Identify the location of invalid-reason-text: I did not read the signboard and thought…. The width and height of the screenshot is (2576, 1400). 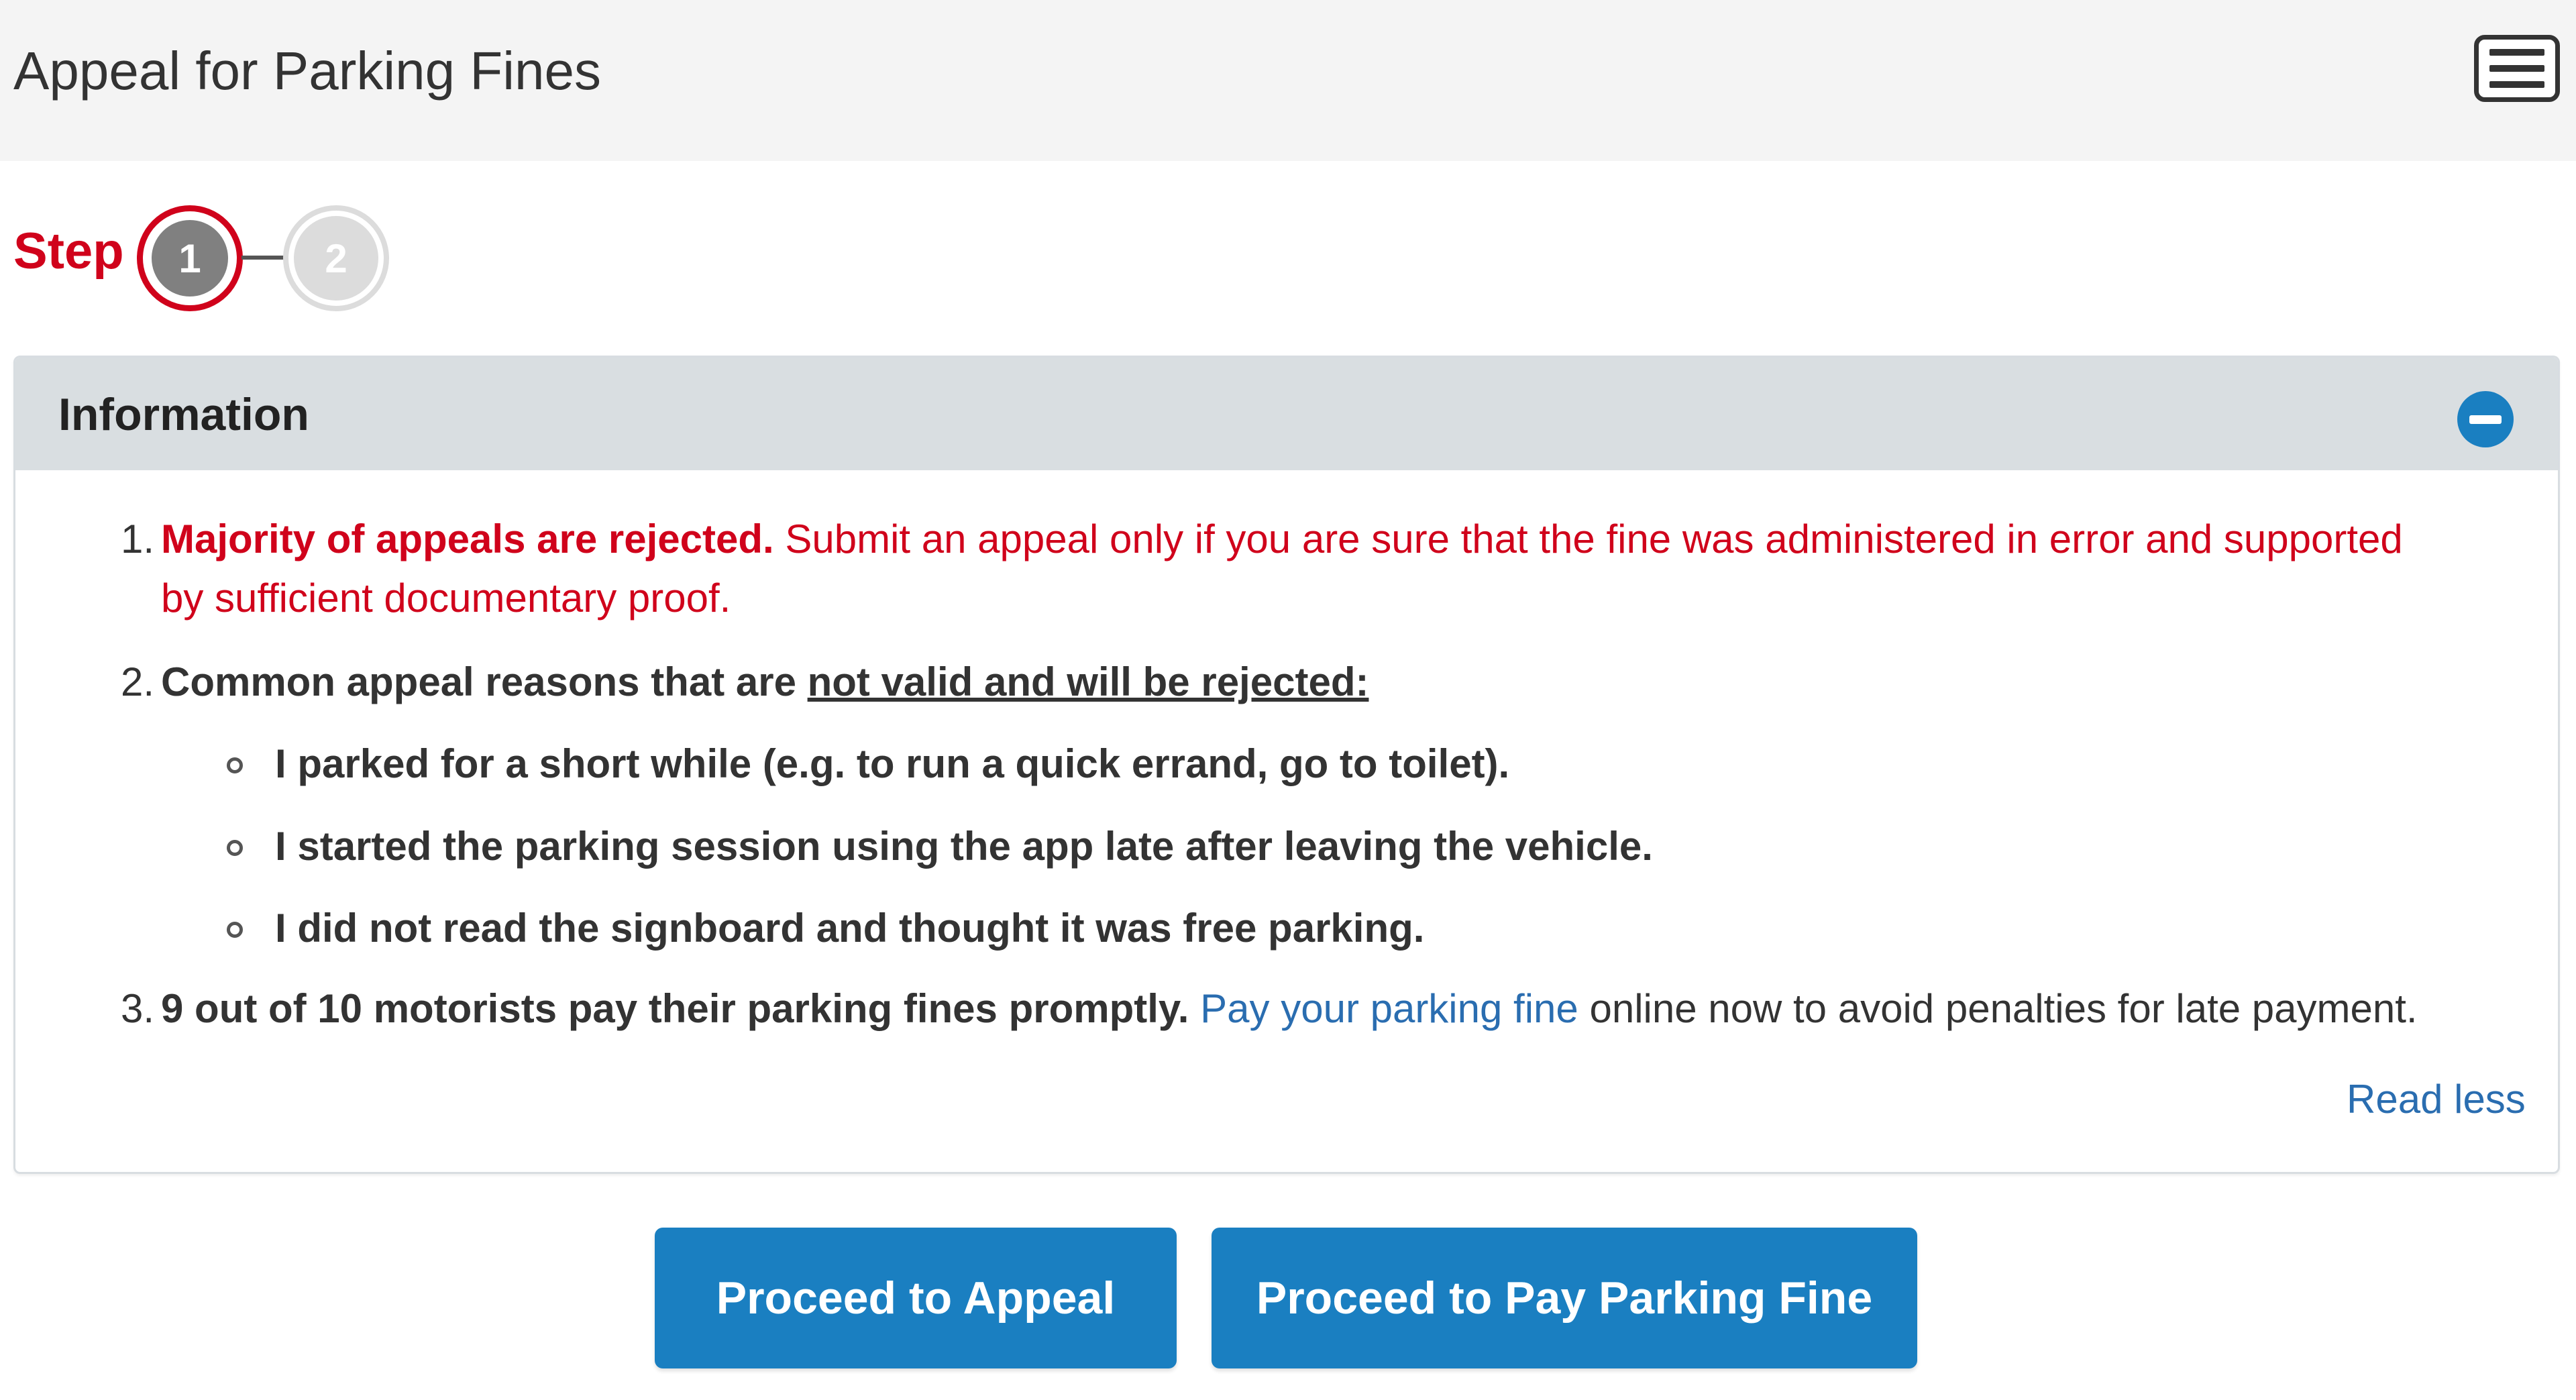
(850, 928).